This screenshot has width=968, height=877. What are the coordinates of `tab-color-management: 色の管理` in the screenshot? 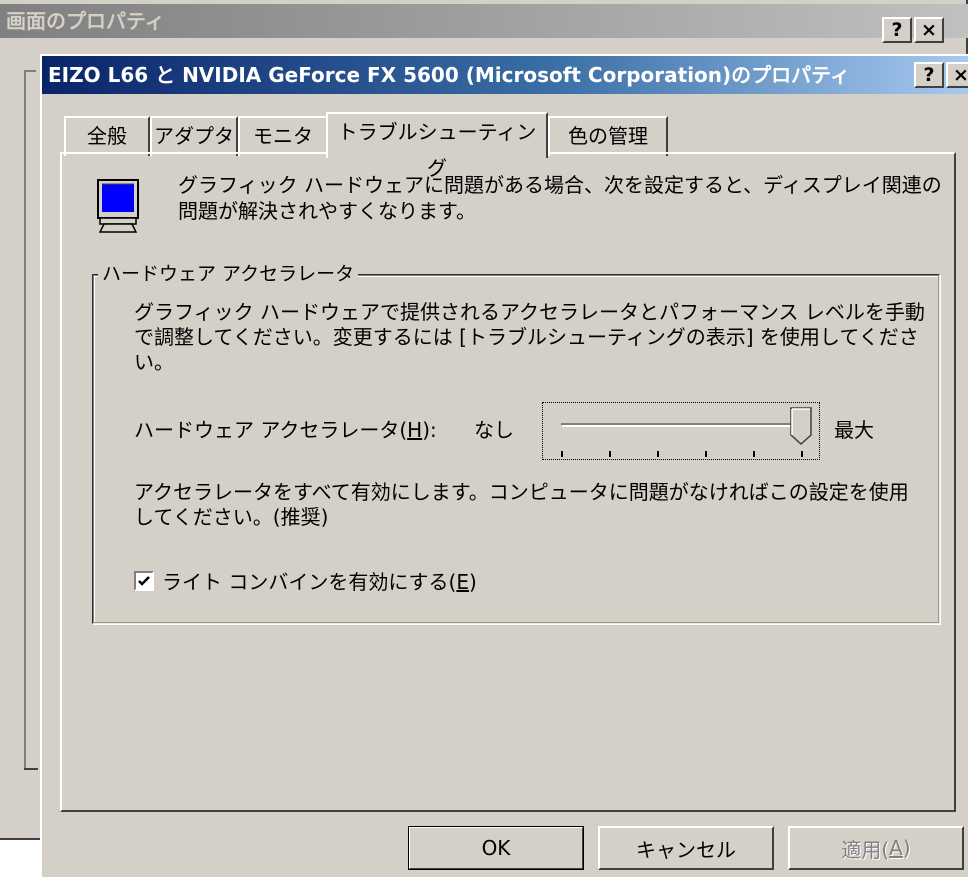 It's located at (608, 136).